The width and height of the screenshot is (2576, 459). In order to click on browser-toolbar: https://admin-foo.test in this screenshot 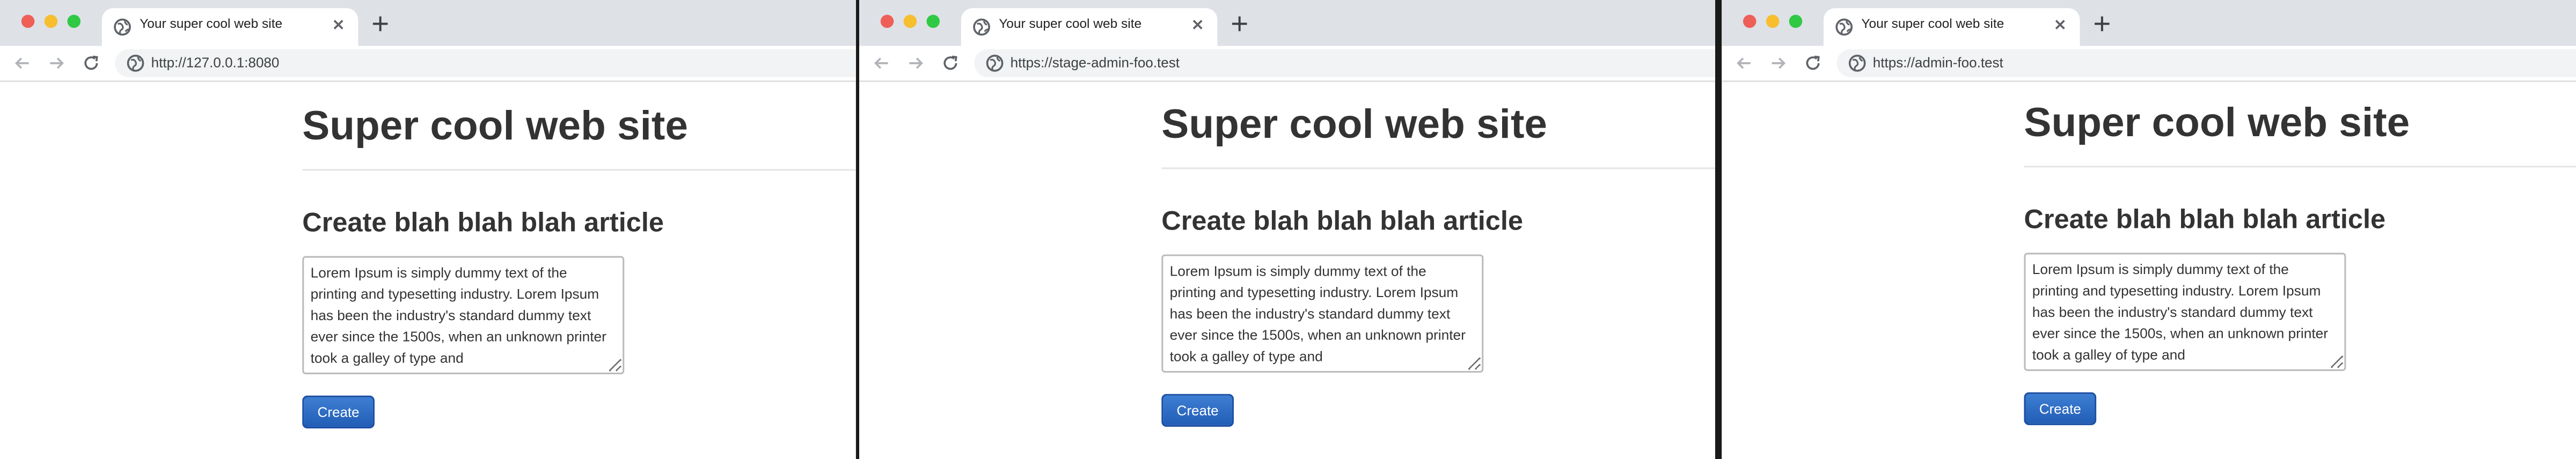, I will do `click(2149, 64)`.